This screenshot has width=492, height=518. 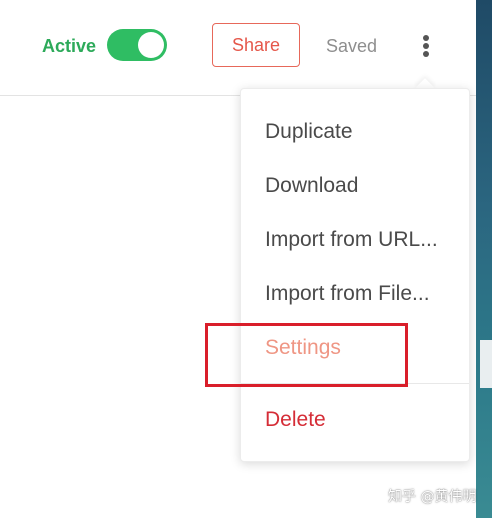 I want to click on menu-item-download: Download, so click(x=311, y=186).